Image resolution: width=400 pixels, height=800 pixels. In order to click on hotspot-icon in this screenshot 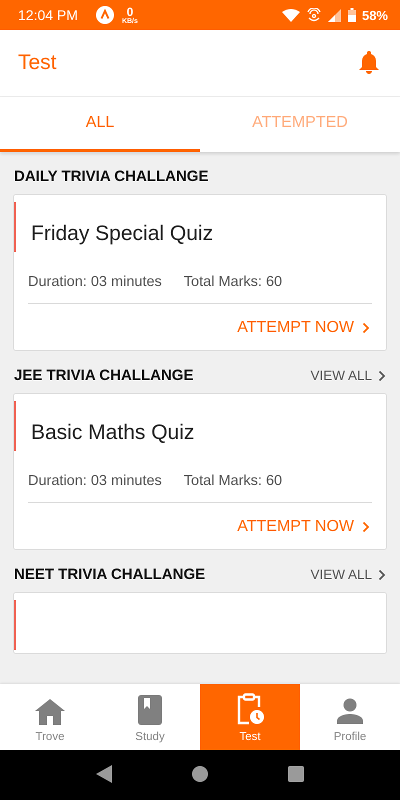, I will do `click(314, 15)`.